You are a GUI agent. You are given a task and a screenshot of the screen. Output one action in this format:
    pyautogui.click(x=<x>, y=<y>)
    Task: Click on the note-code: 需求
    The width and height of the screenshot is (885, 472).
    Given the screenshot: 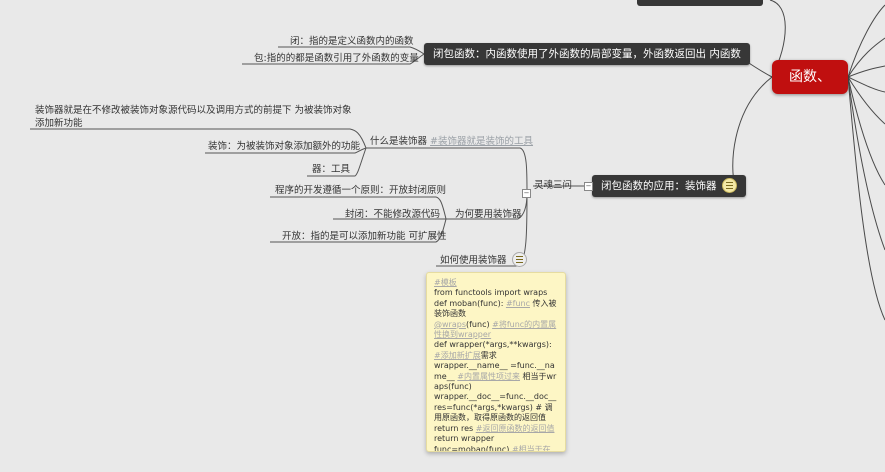 What is the action you would take?
    pyautogui.click(x=488, y=355)
    